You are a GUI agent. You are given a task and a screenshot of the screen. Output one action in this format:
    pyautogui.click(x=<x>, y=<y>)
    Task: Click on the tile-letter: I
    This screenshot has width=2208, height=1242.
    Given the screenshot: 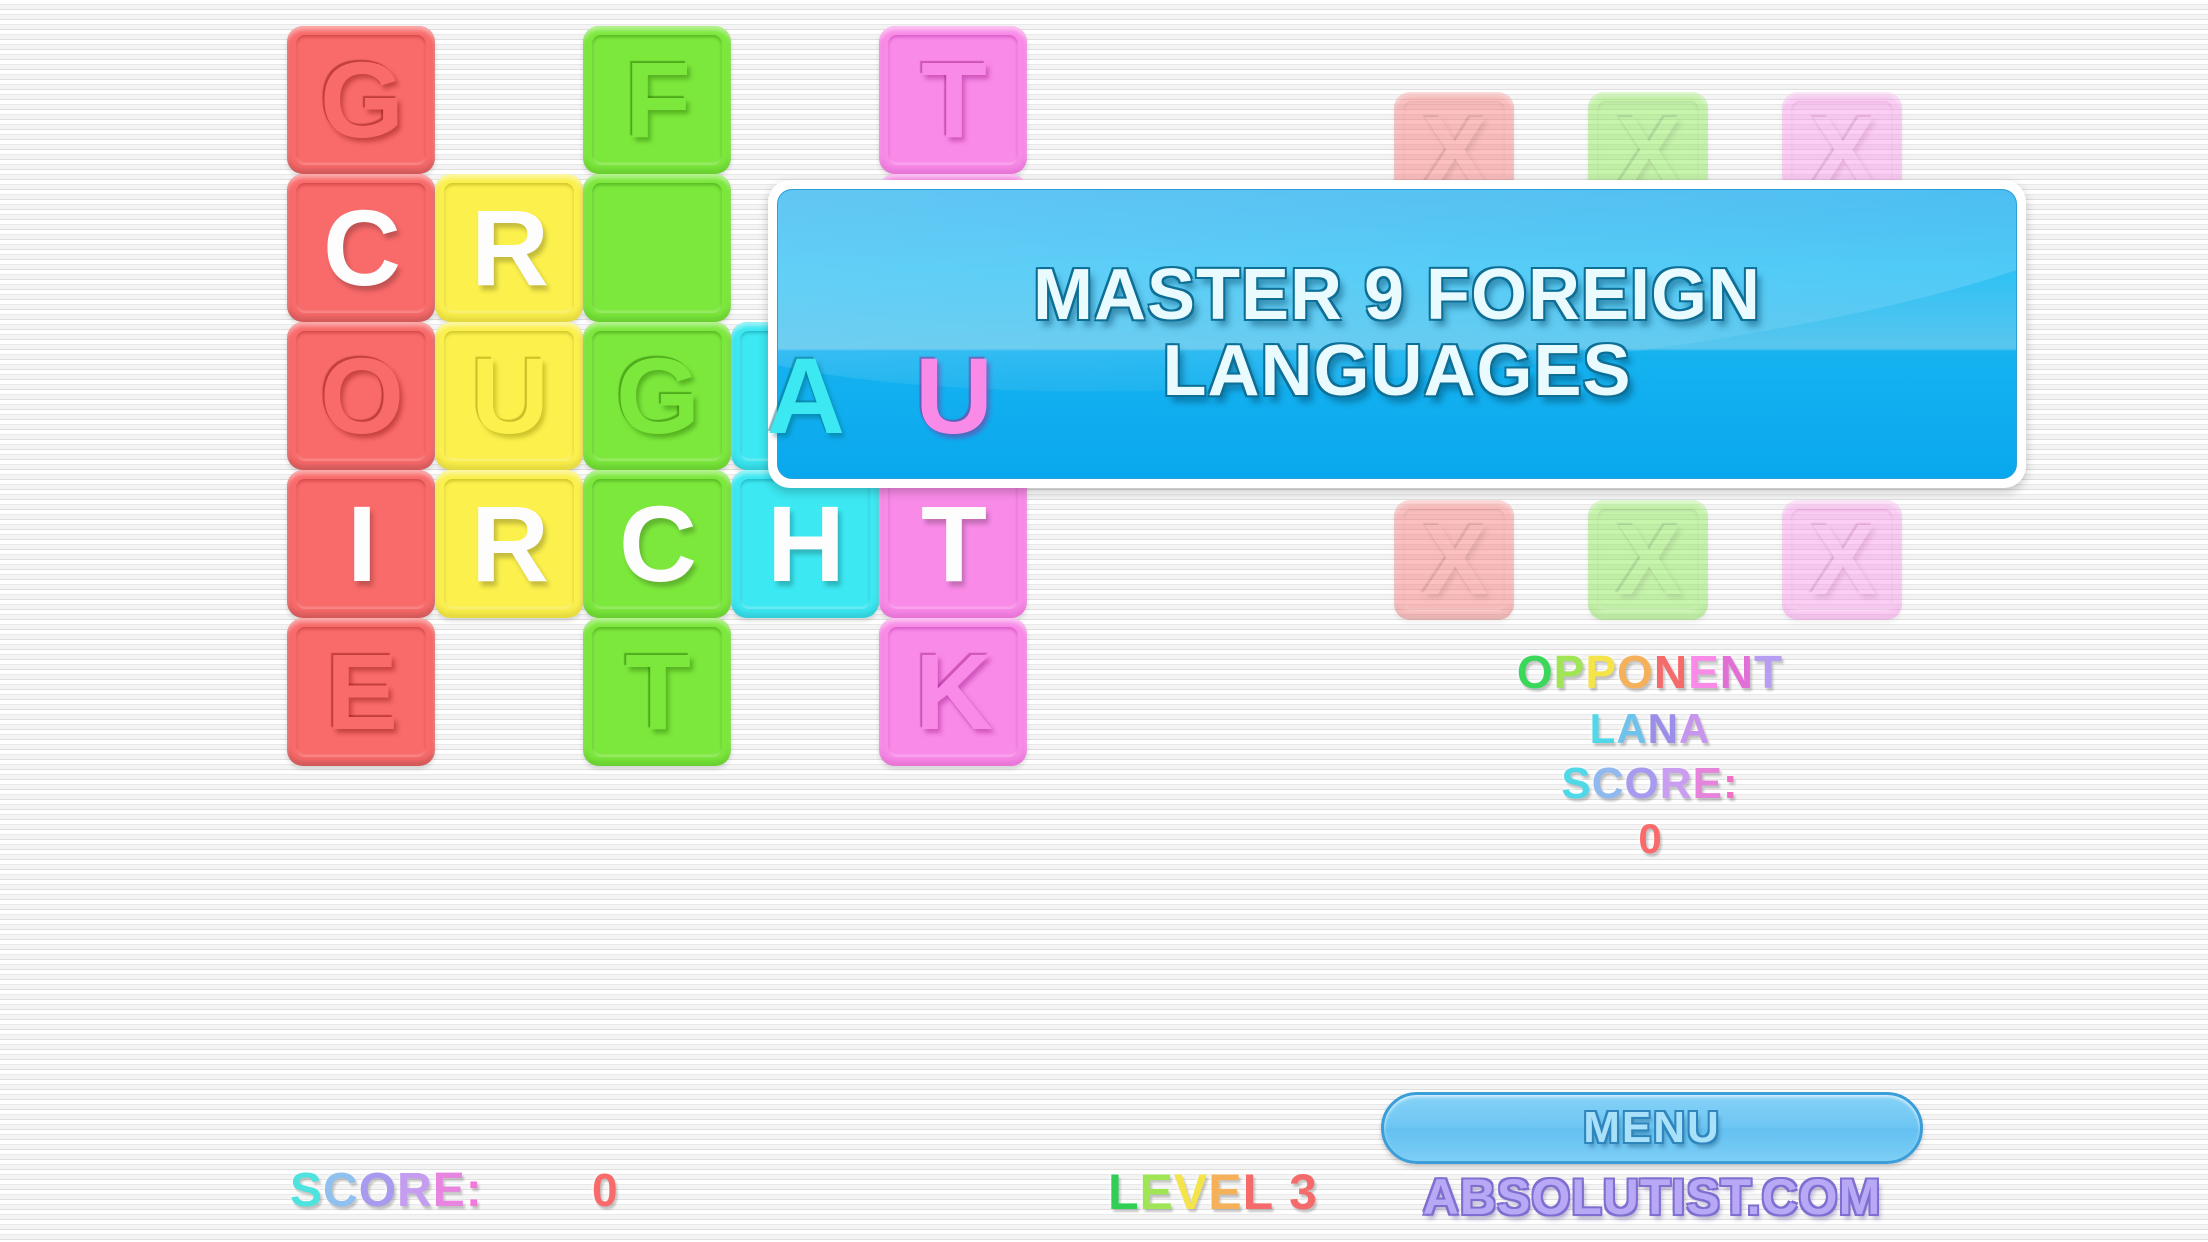 What is the action you would take?
    pyautogui.click(x=361, y=543)
    